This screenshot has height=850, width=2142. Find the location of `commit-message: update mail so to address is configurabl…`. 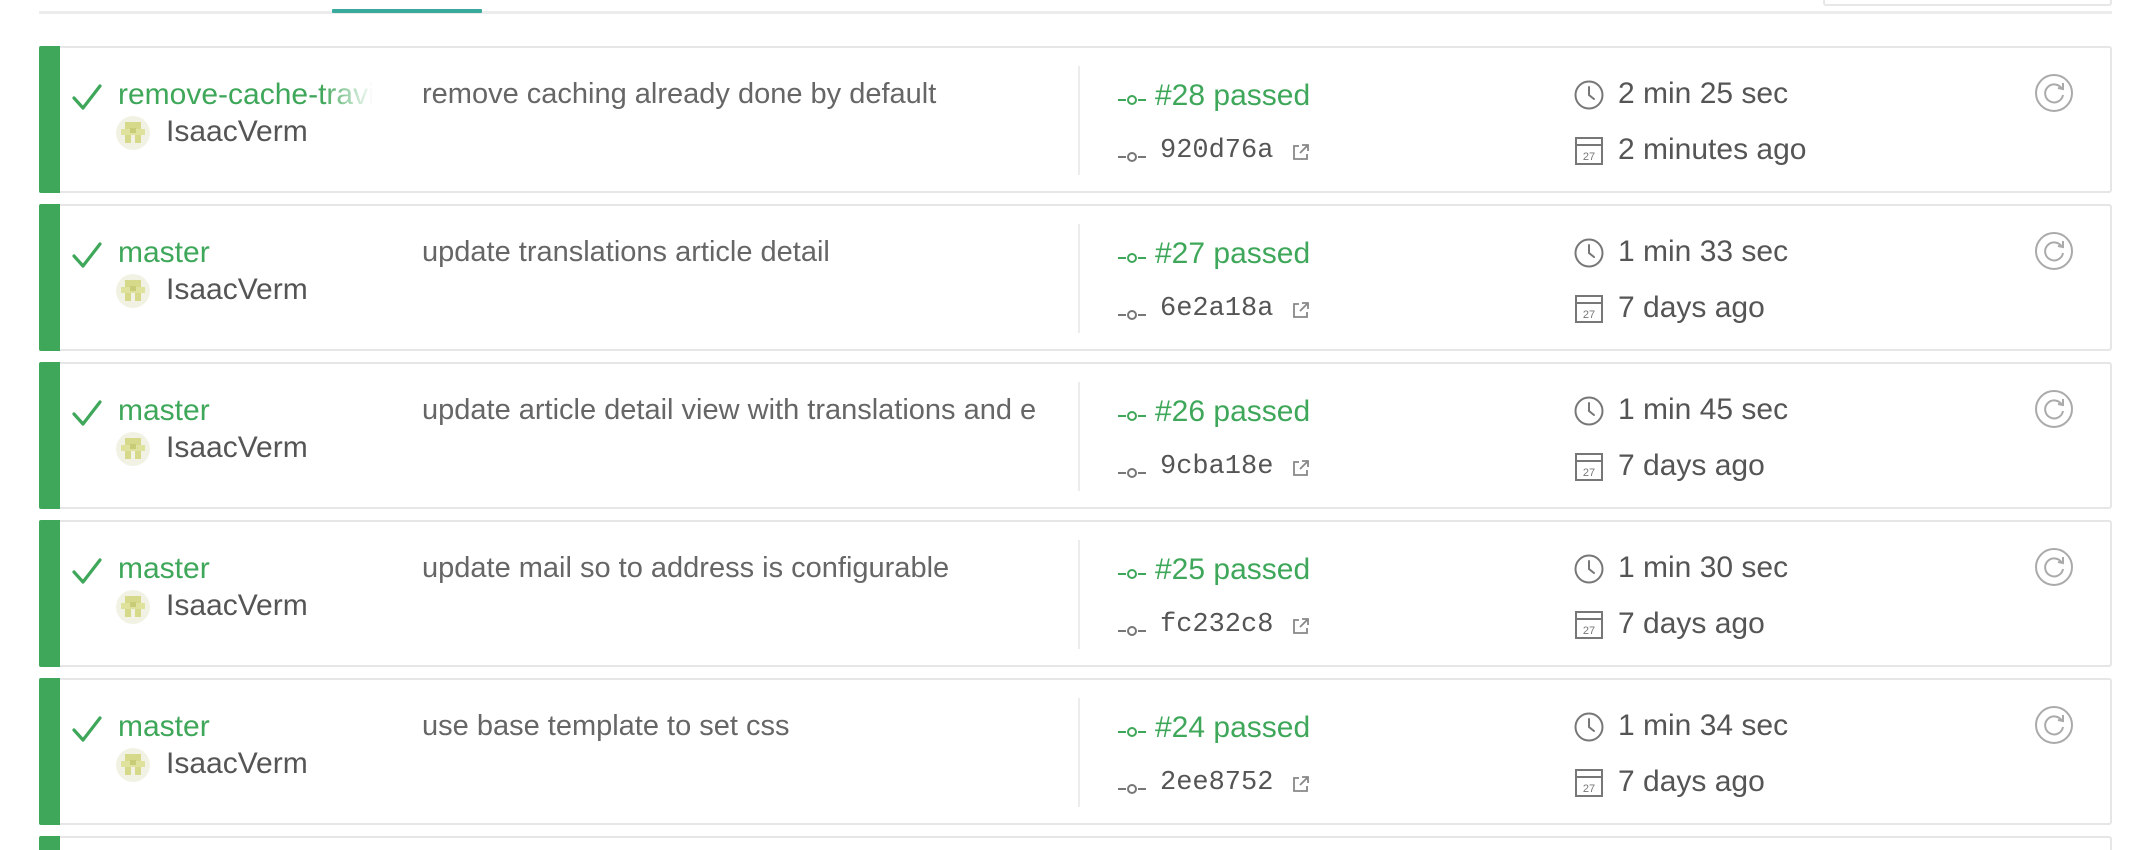

commit-message: update mail so to address is configurabl… is located at coordinates (747, 568).